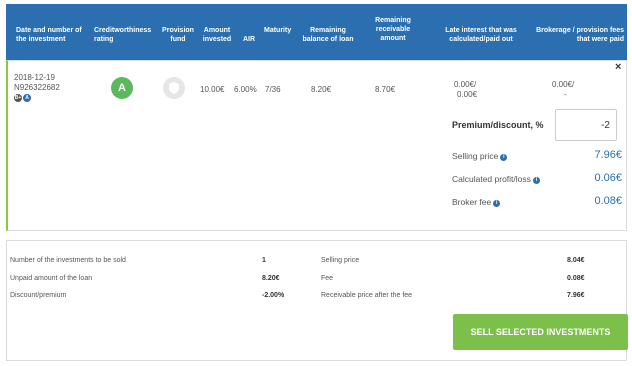 Image resolution: width=632 pixels, height=366 pixels. What do you see at coordinates (467, 94) in the screenshot?
I see `late-interest-line2: 0.00€` at bounding box center [467, 94].